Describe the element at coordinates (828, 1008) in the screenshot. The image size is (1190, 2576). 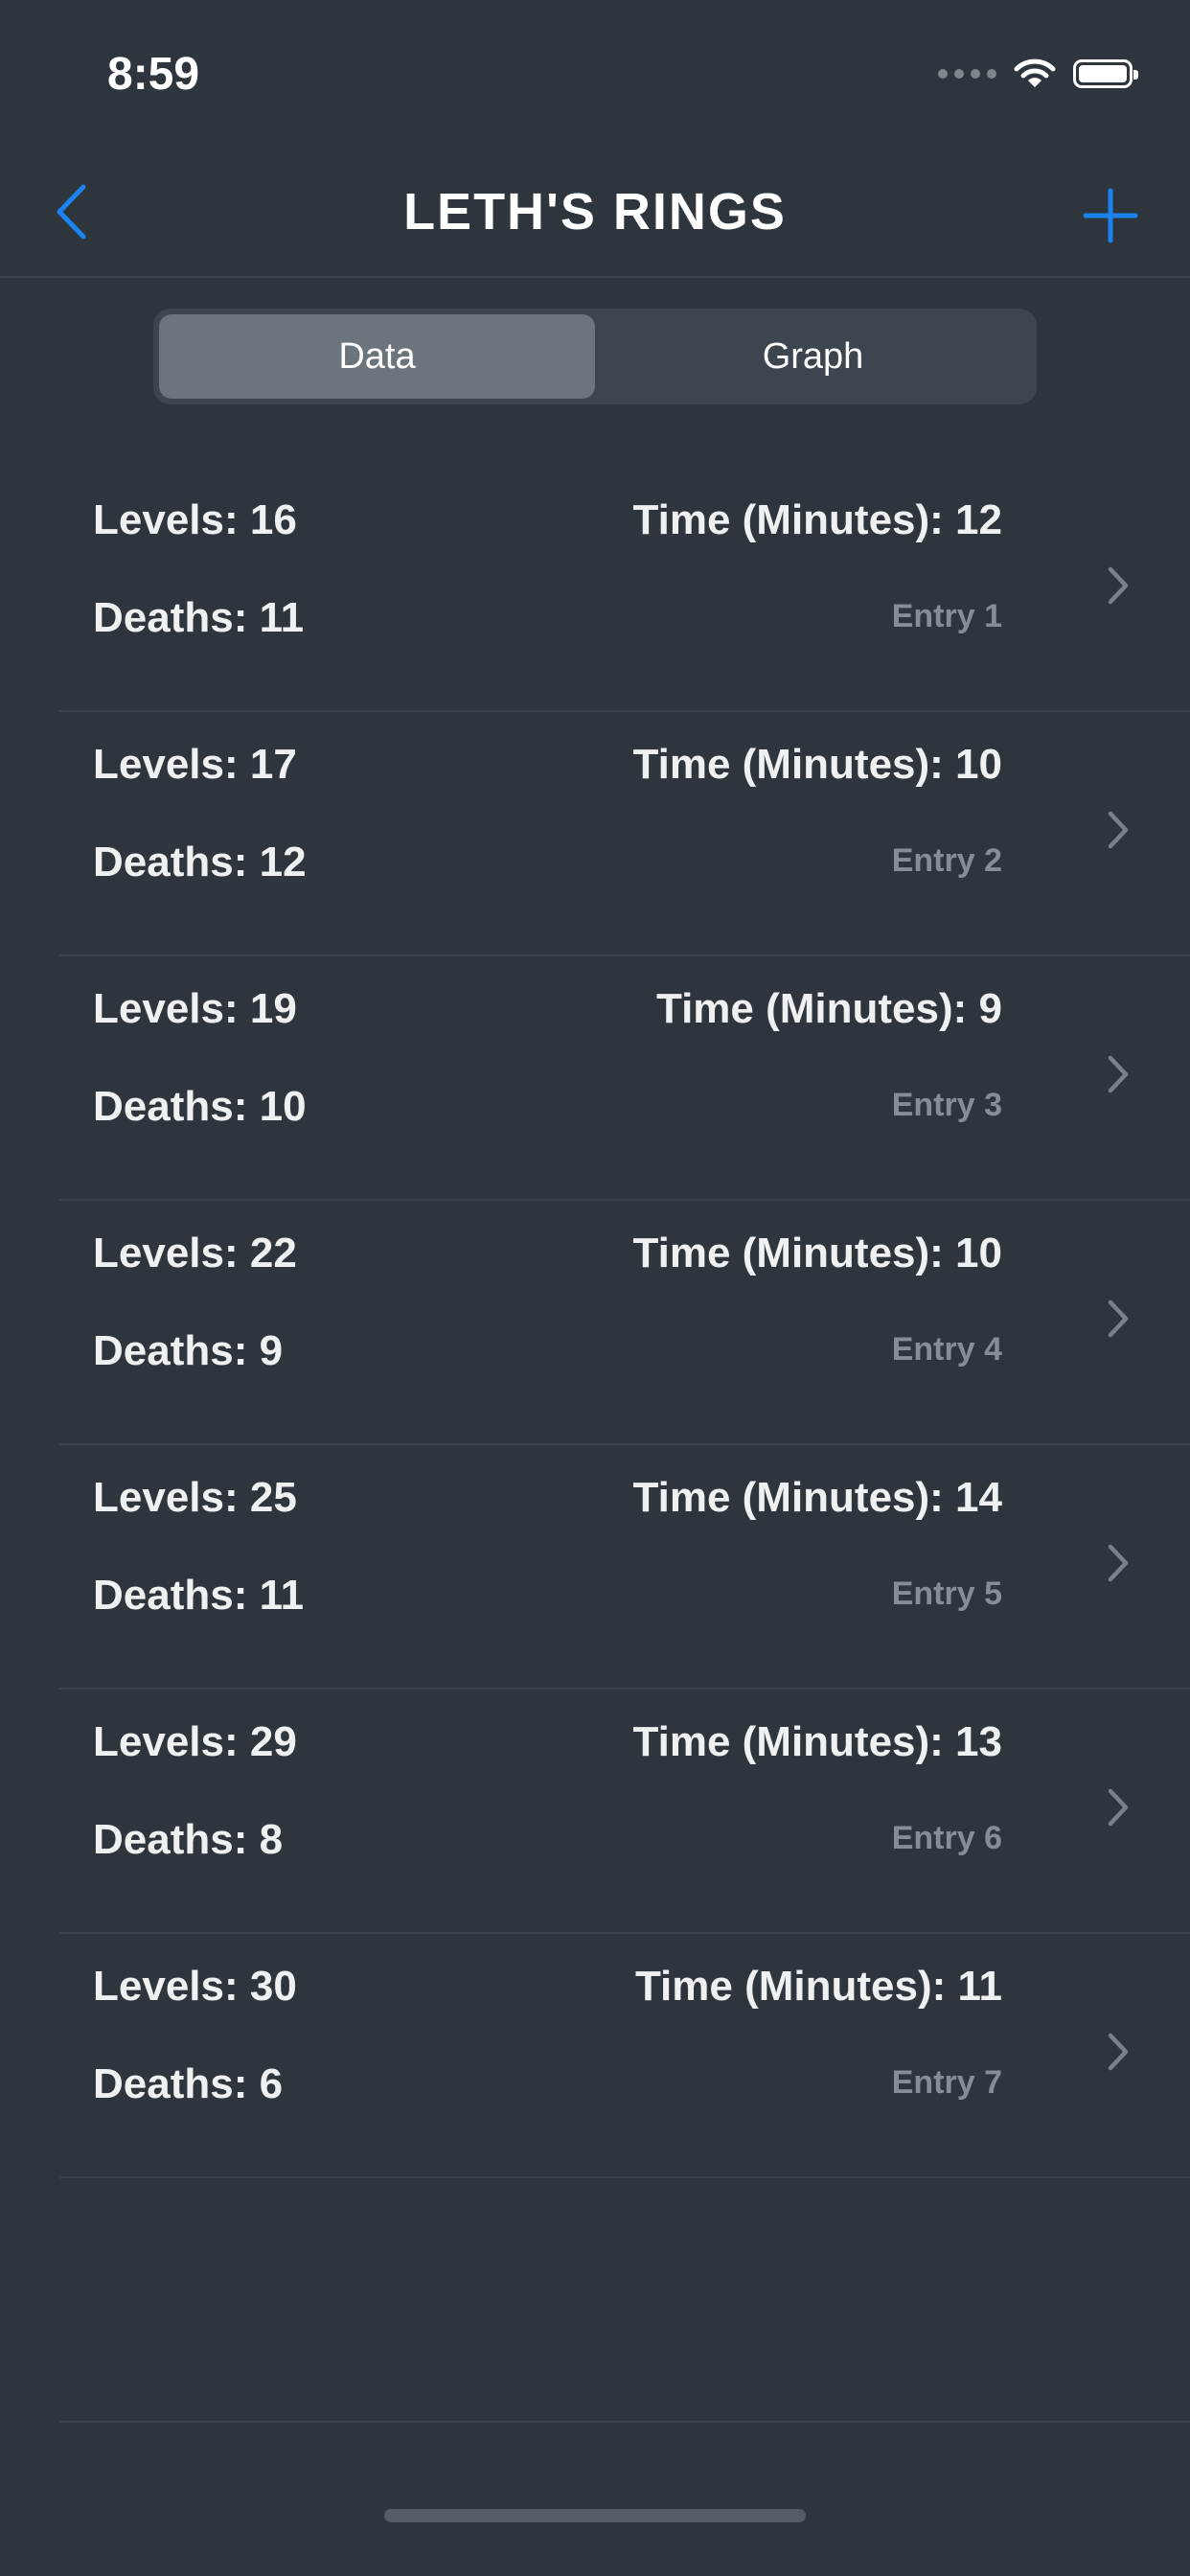
I see `time-label: Time (Minutes): 9` at that location.